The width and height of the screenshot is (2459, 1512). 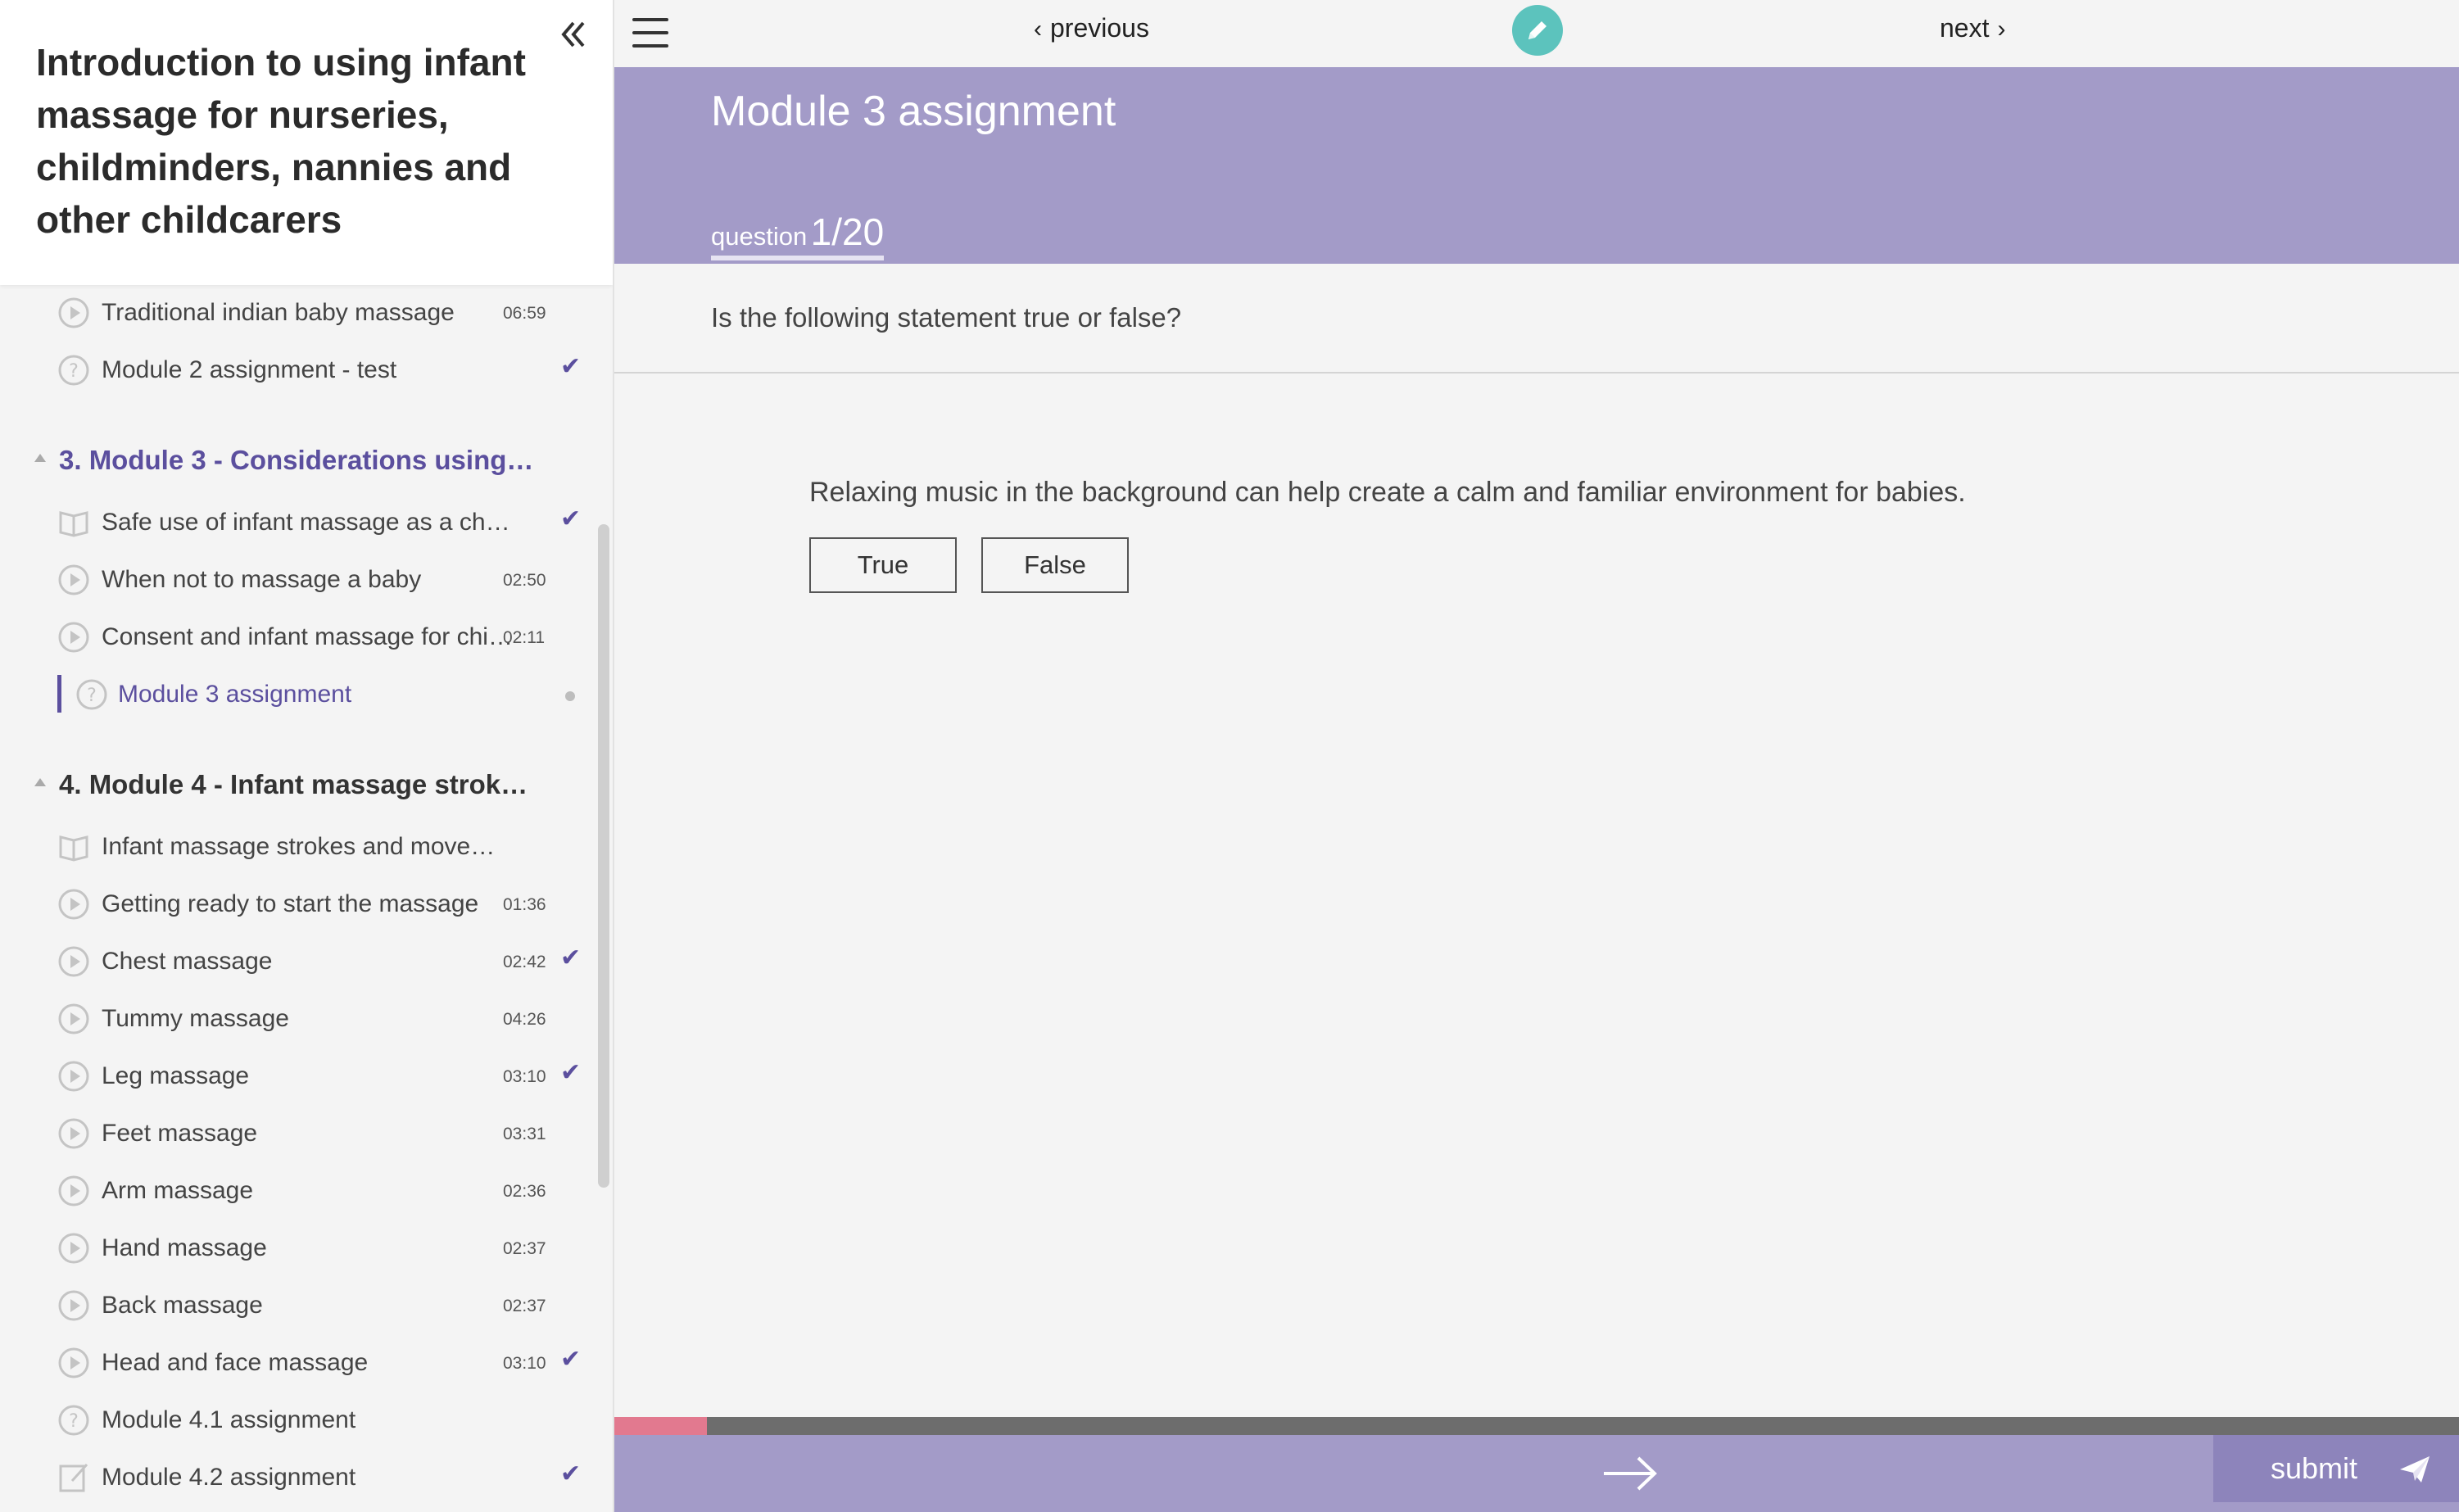 What do you see at coordinates (278, 312) in the screenshot?
I see `lesson-label: Traditional indian baby massage` at bounding box center [278, 312].